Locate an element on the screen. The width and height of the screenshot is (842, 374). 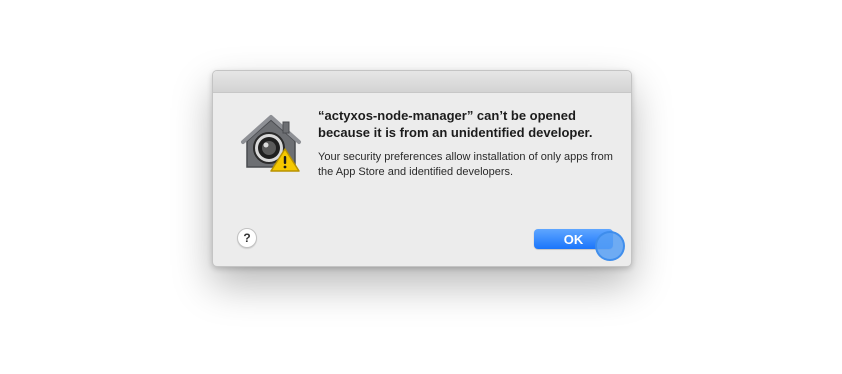
ok-label: OK is located at coordinates (573, 239).